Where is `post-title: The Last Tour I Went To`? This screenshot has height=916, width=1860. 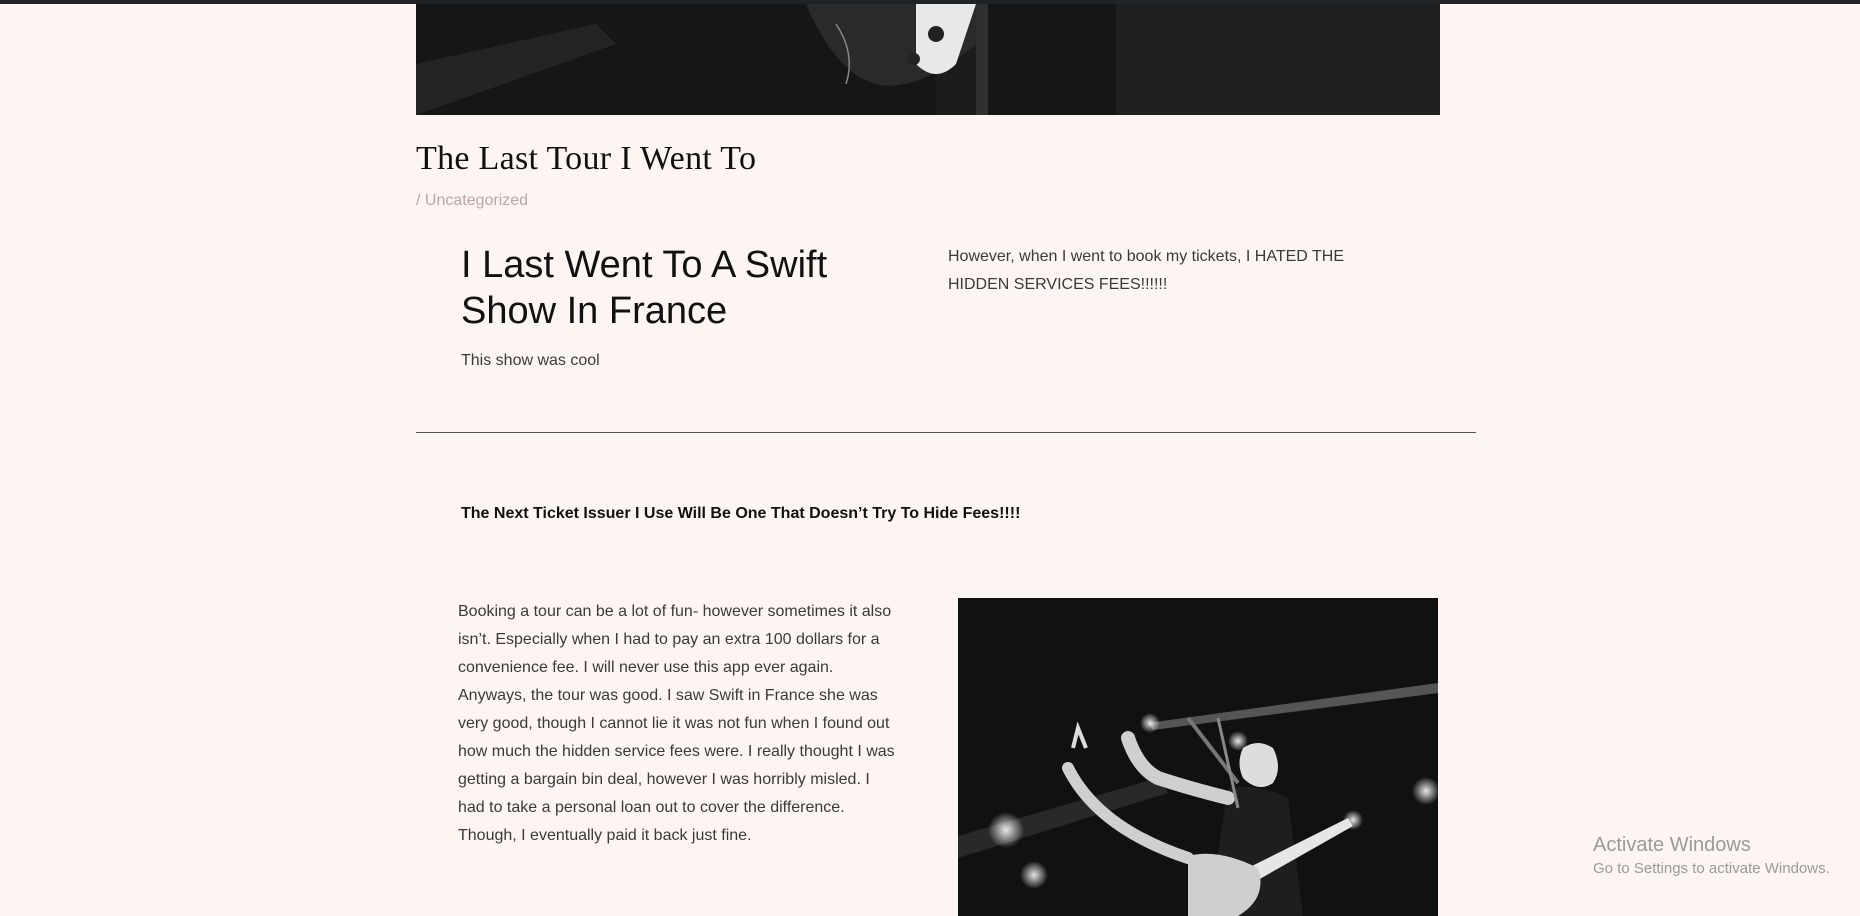 post-title: The Last Tour I Went To is located at coordinates (586, 158).